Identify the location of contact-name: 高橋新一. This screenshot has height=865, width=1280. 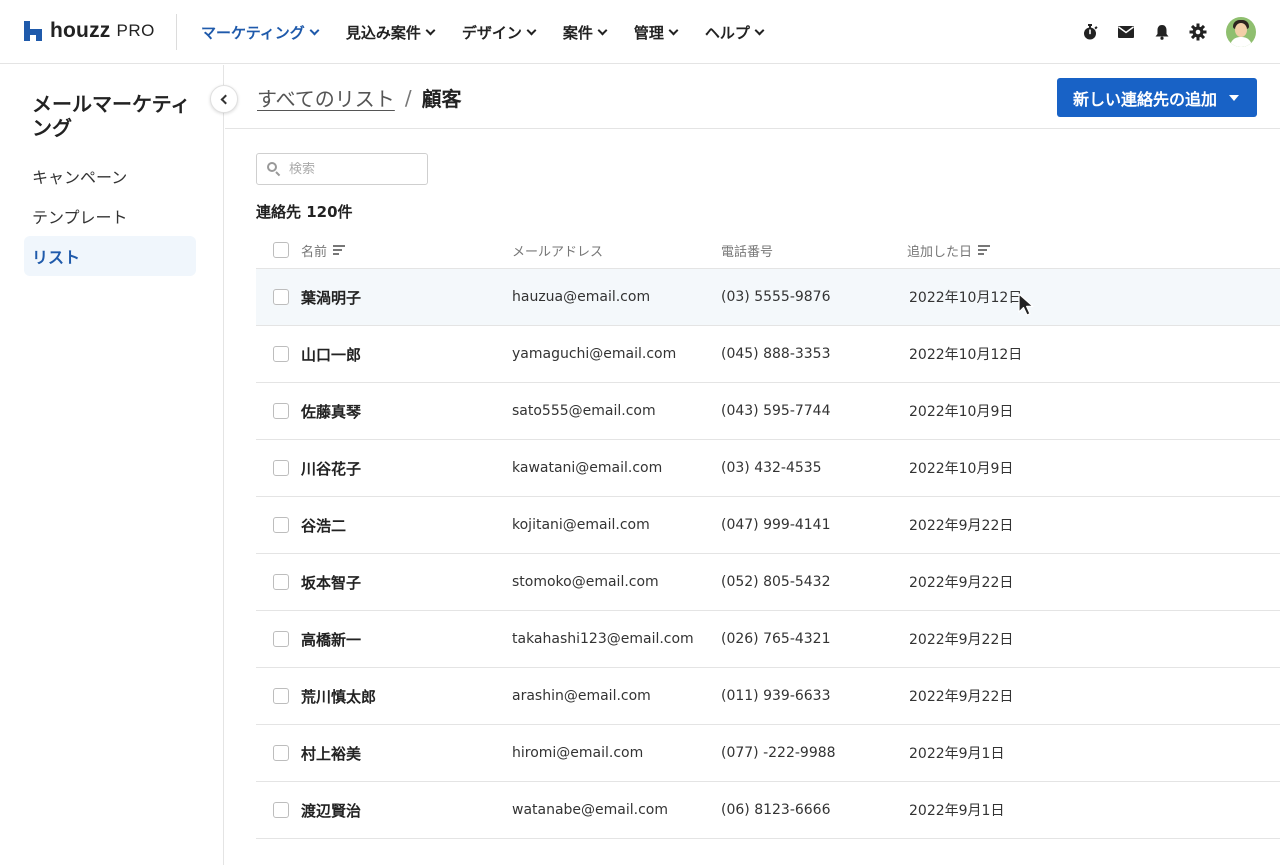
(400, 639).